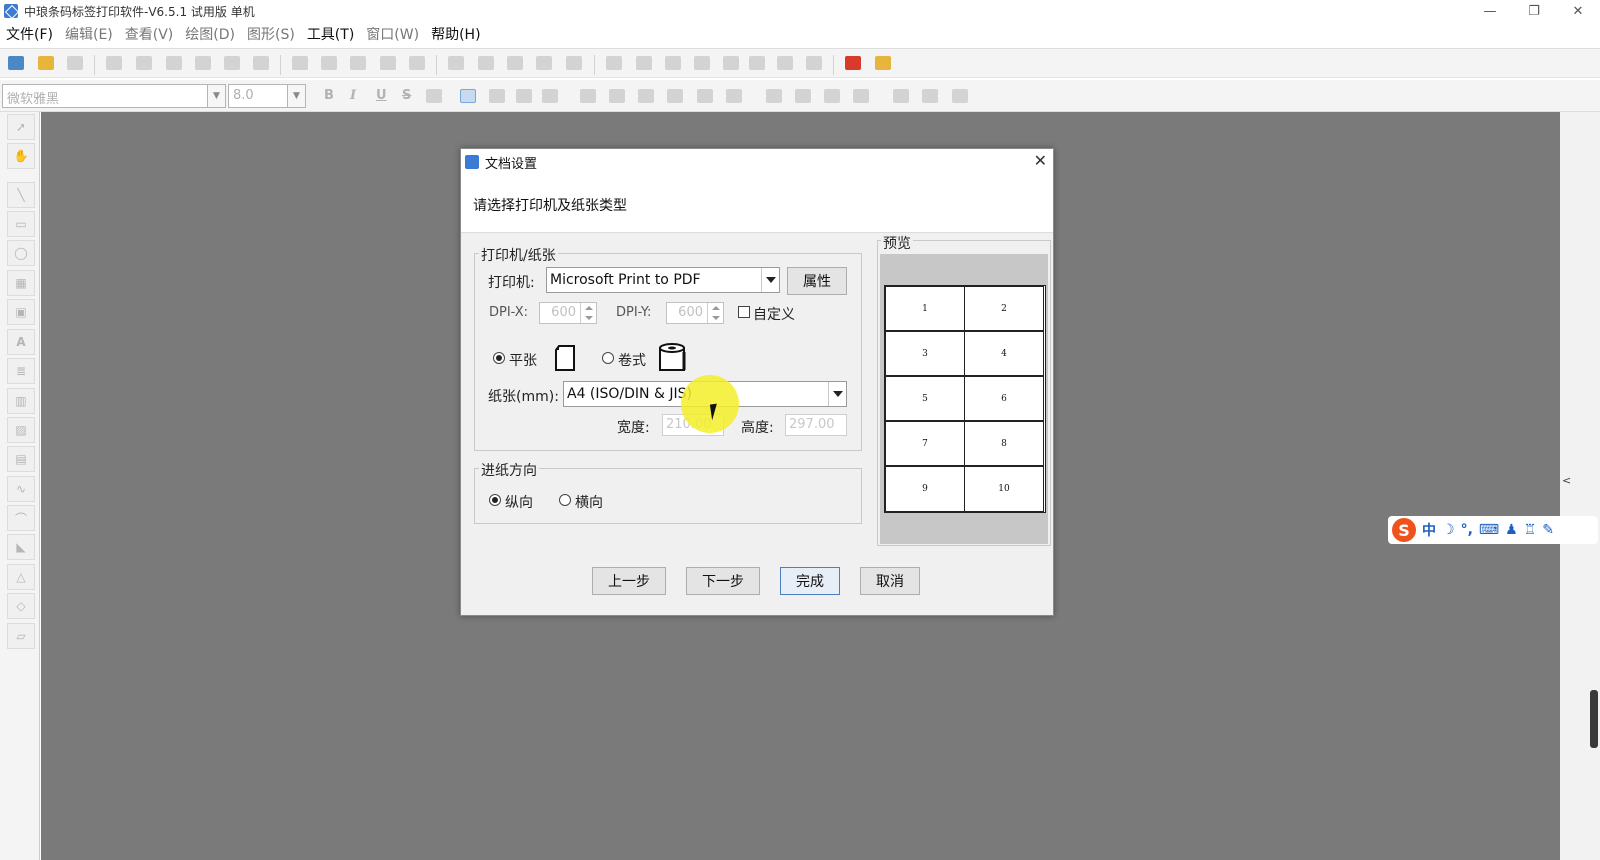 This screenshot has height=860, width=1600. What do you see at coordinates (392, 34) in the screenshot?
I see `menu-window: 窗口(W)` at bounding box center [392, 34].